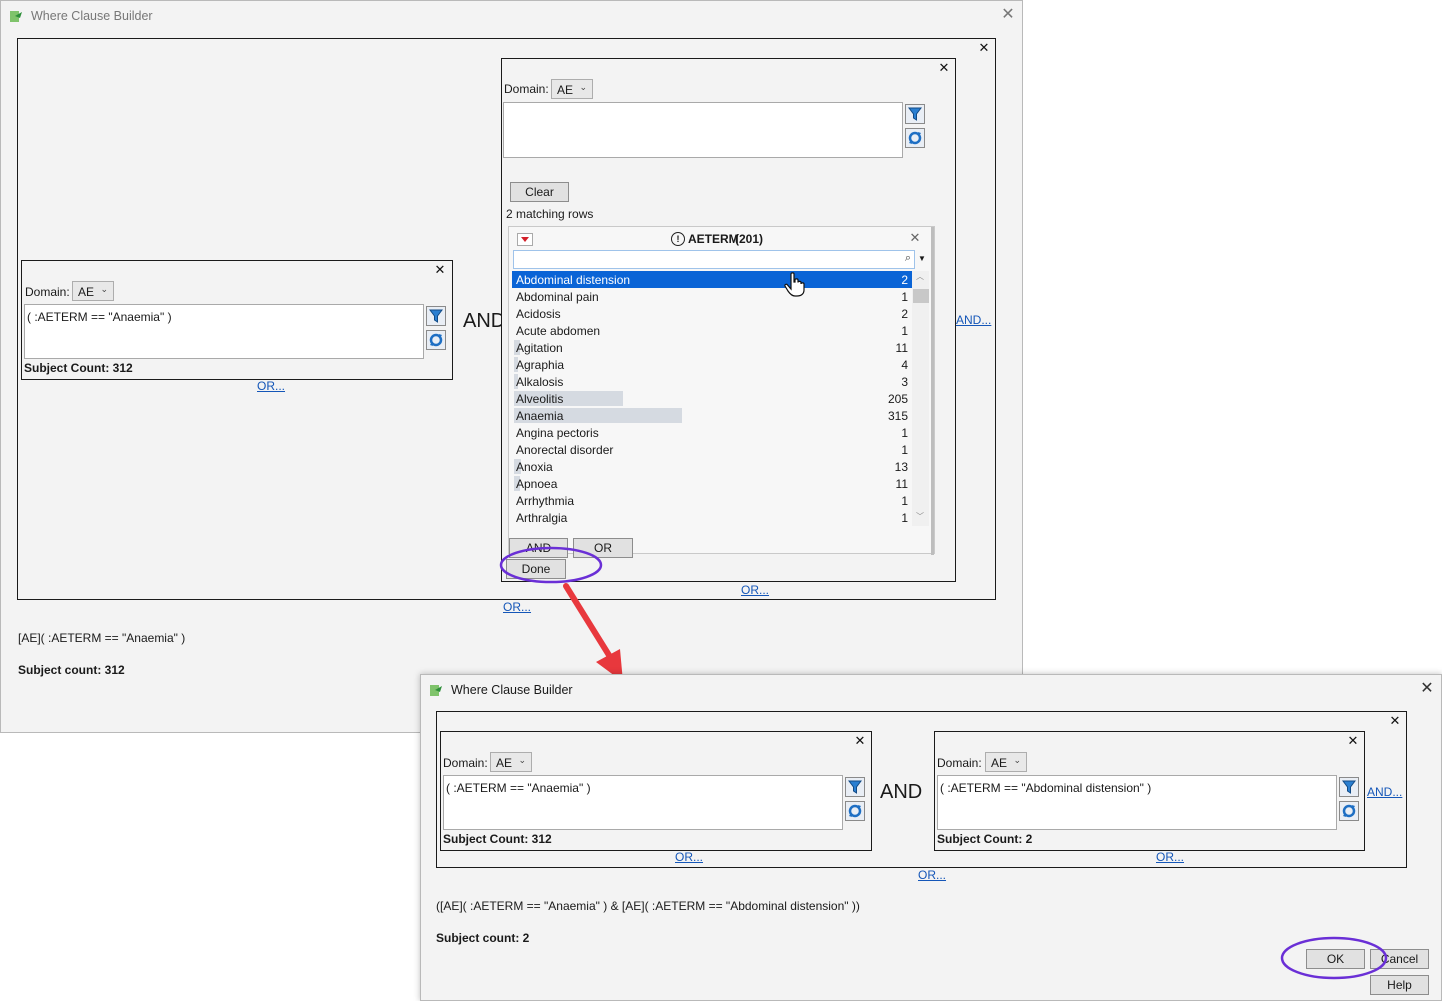 The width and height of the screenshot is (1442, 1001). Describe the element at coordinates (985, 839) in the screenshot. I see `subject-count: Subject Count: 2` at that location.